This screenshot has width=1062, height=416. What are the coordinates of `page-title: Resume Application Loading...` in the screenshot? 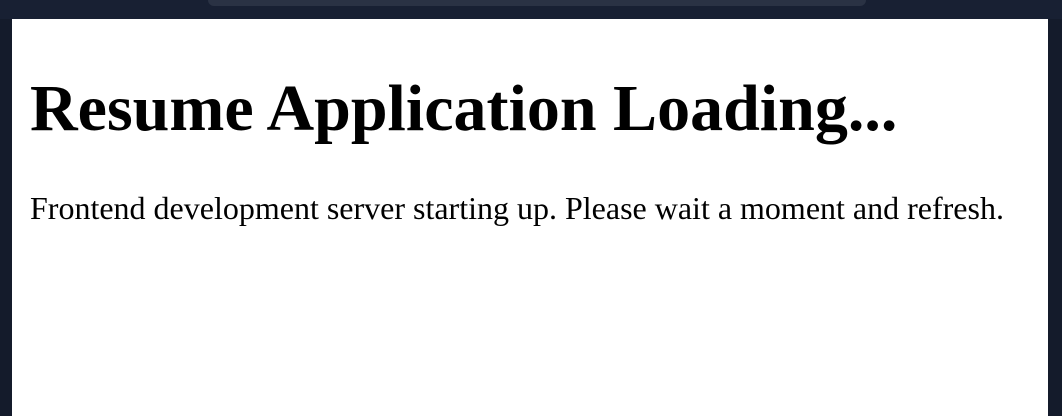 It's located at (464, 108).